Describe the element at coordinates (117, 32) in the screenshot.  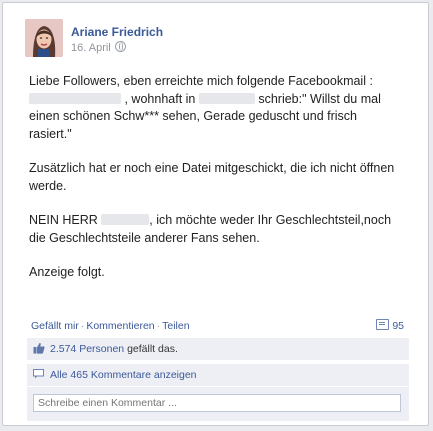
I see `author-name: Ariane Friedrich` at that location.